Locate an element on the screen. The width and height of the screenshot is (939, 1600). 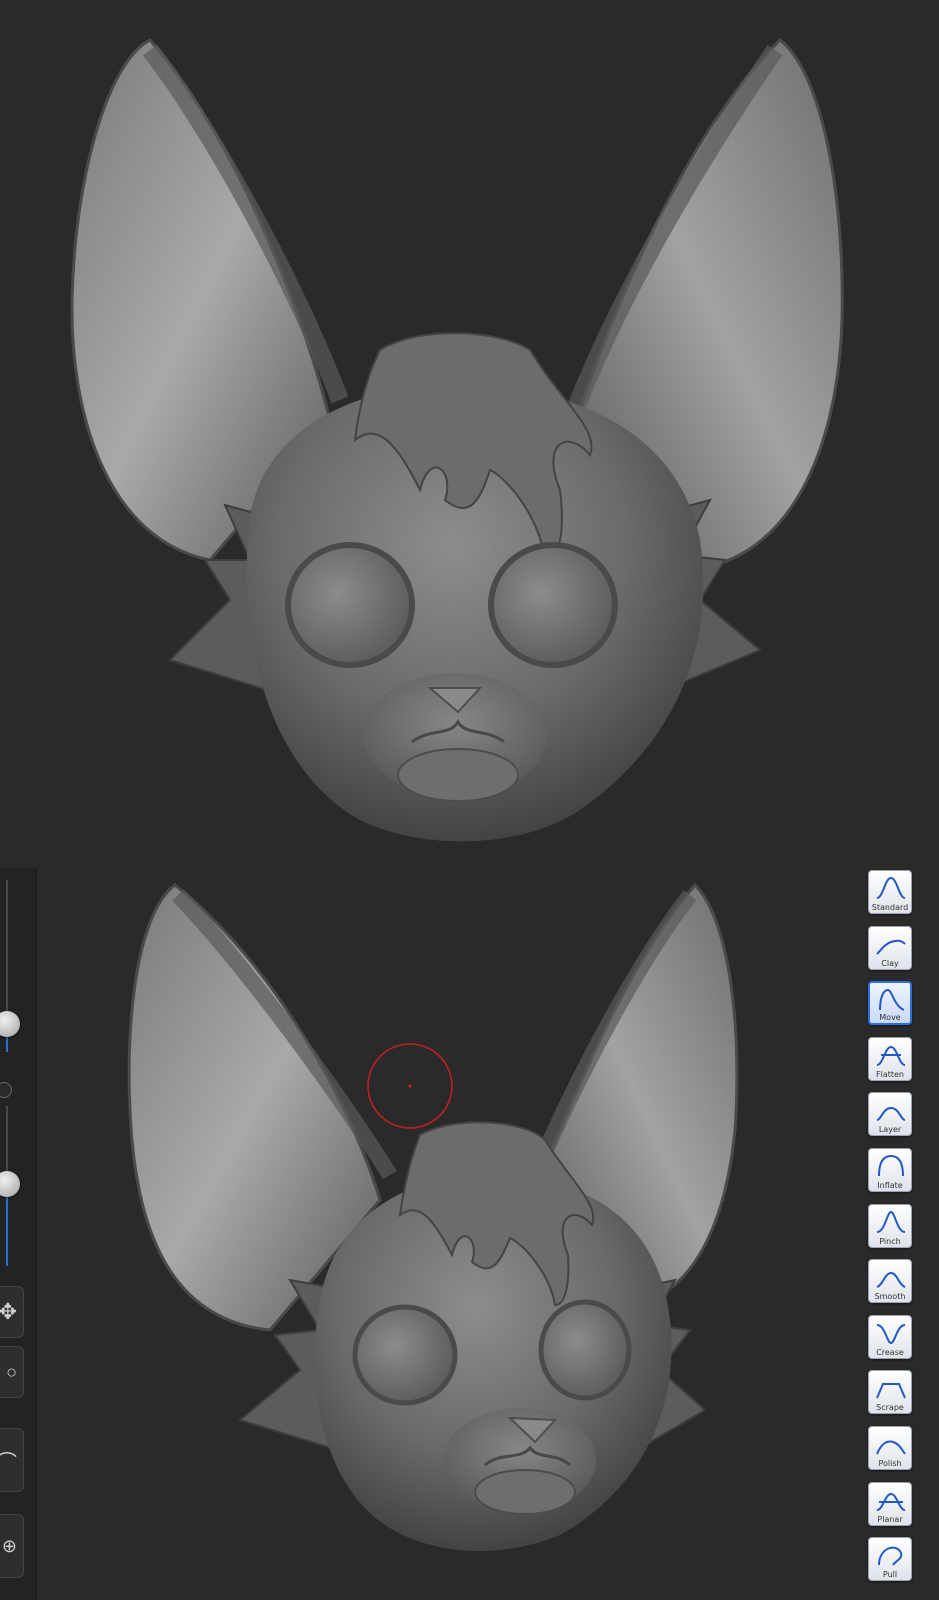
brush-inflate-button: Inflate is located at coordinates (890, 1170).